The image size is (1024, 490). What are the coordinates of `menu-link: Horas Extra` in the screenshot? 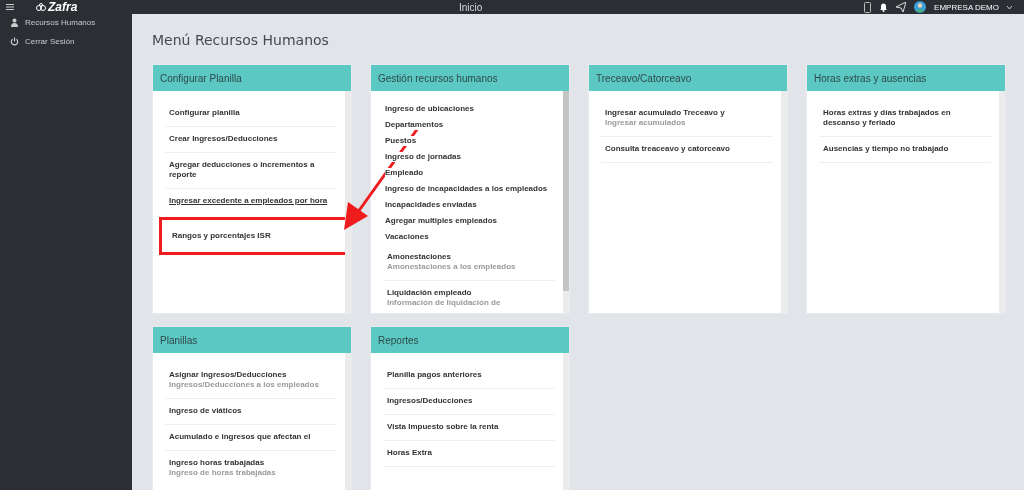 It's located at (469, 454).